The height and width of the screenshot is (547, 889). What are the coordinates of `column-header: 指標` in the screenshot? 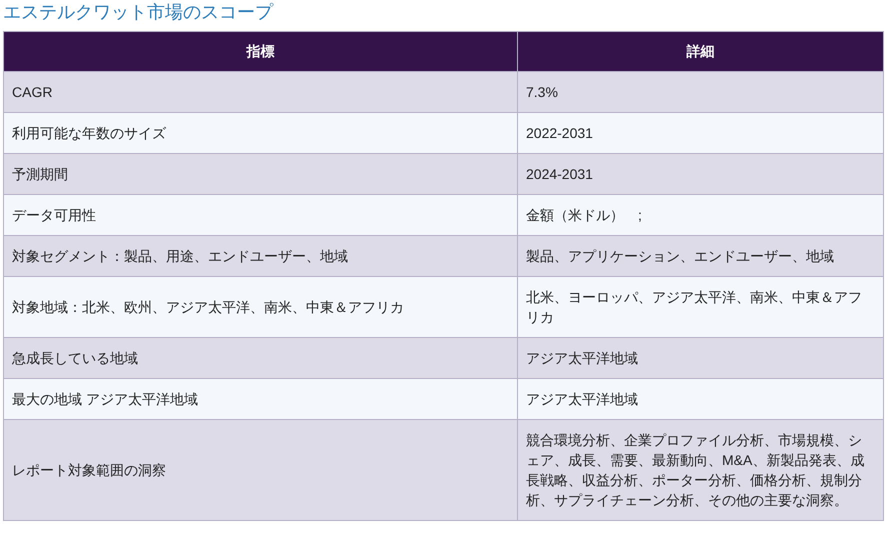 It's located at (261, 52).